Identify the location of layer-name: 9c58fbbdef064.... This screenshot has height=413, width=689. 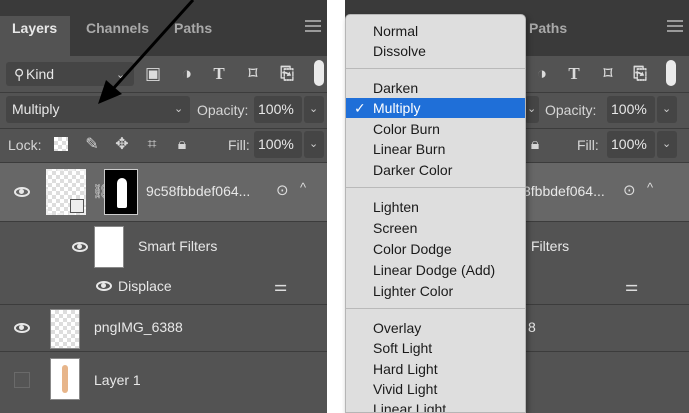
(198, 191).